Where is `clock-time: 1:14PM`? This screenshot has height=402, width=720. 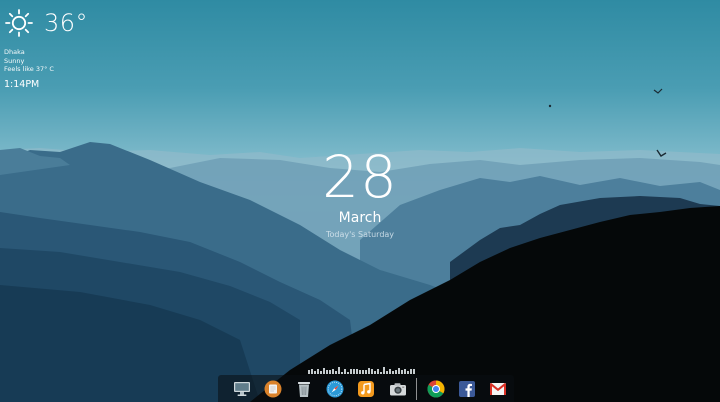
clock-time: 1:14PM is located at coordinates (22, 84).